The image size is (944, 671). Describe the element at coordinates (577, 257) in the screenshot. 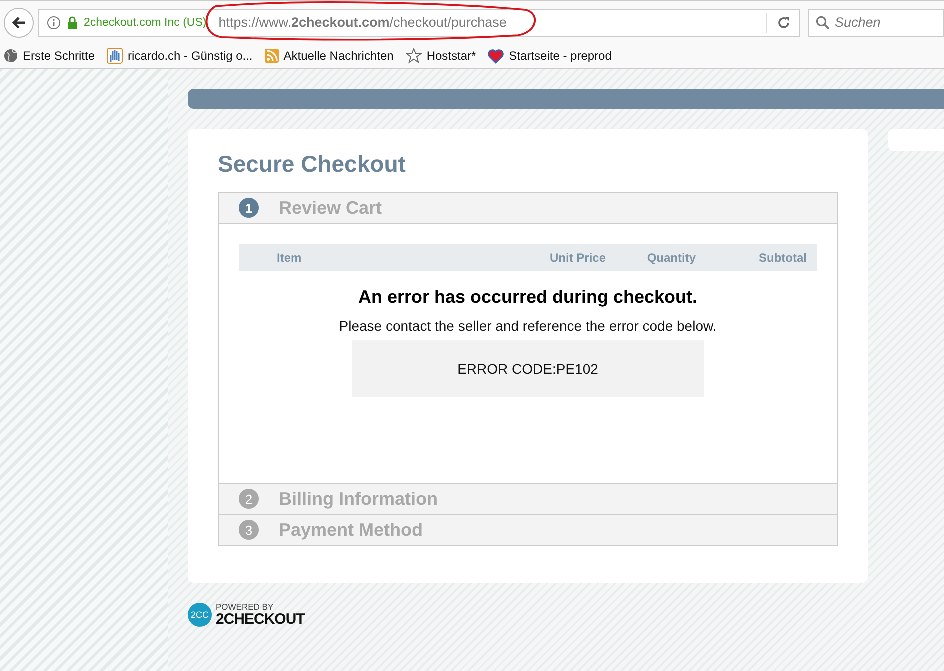

I see `column-header: Unit Price` at that location.